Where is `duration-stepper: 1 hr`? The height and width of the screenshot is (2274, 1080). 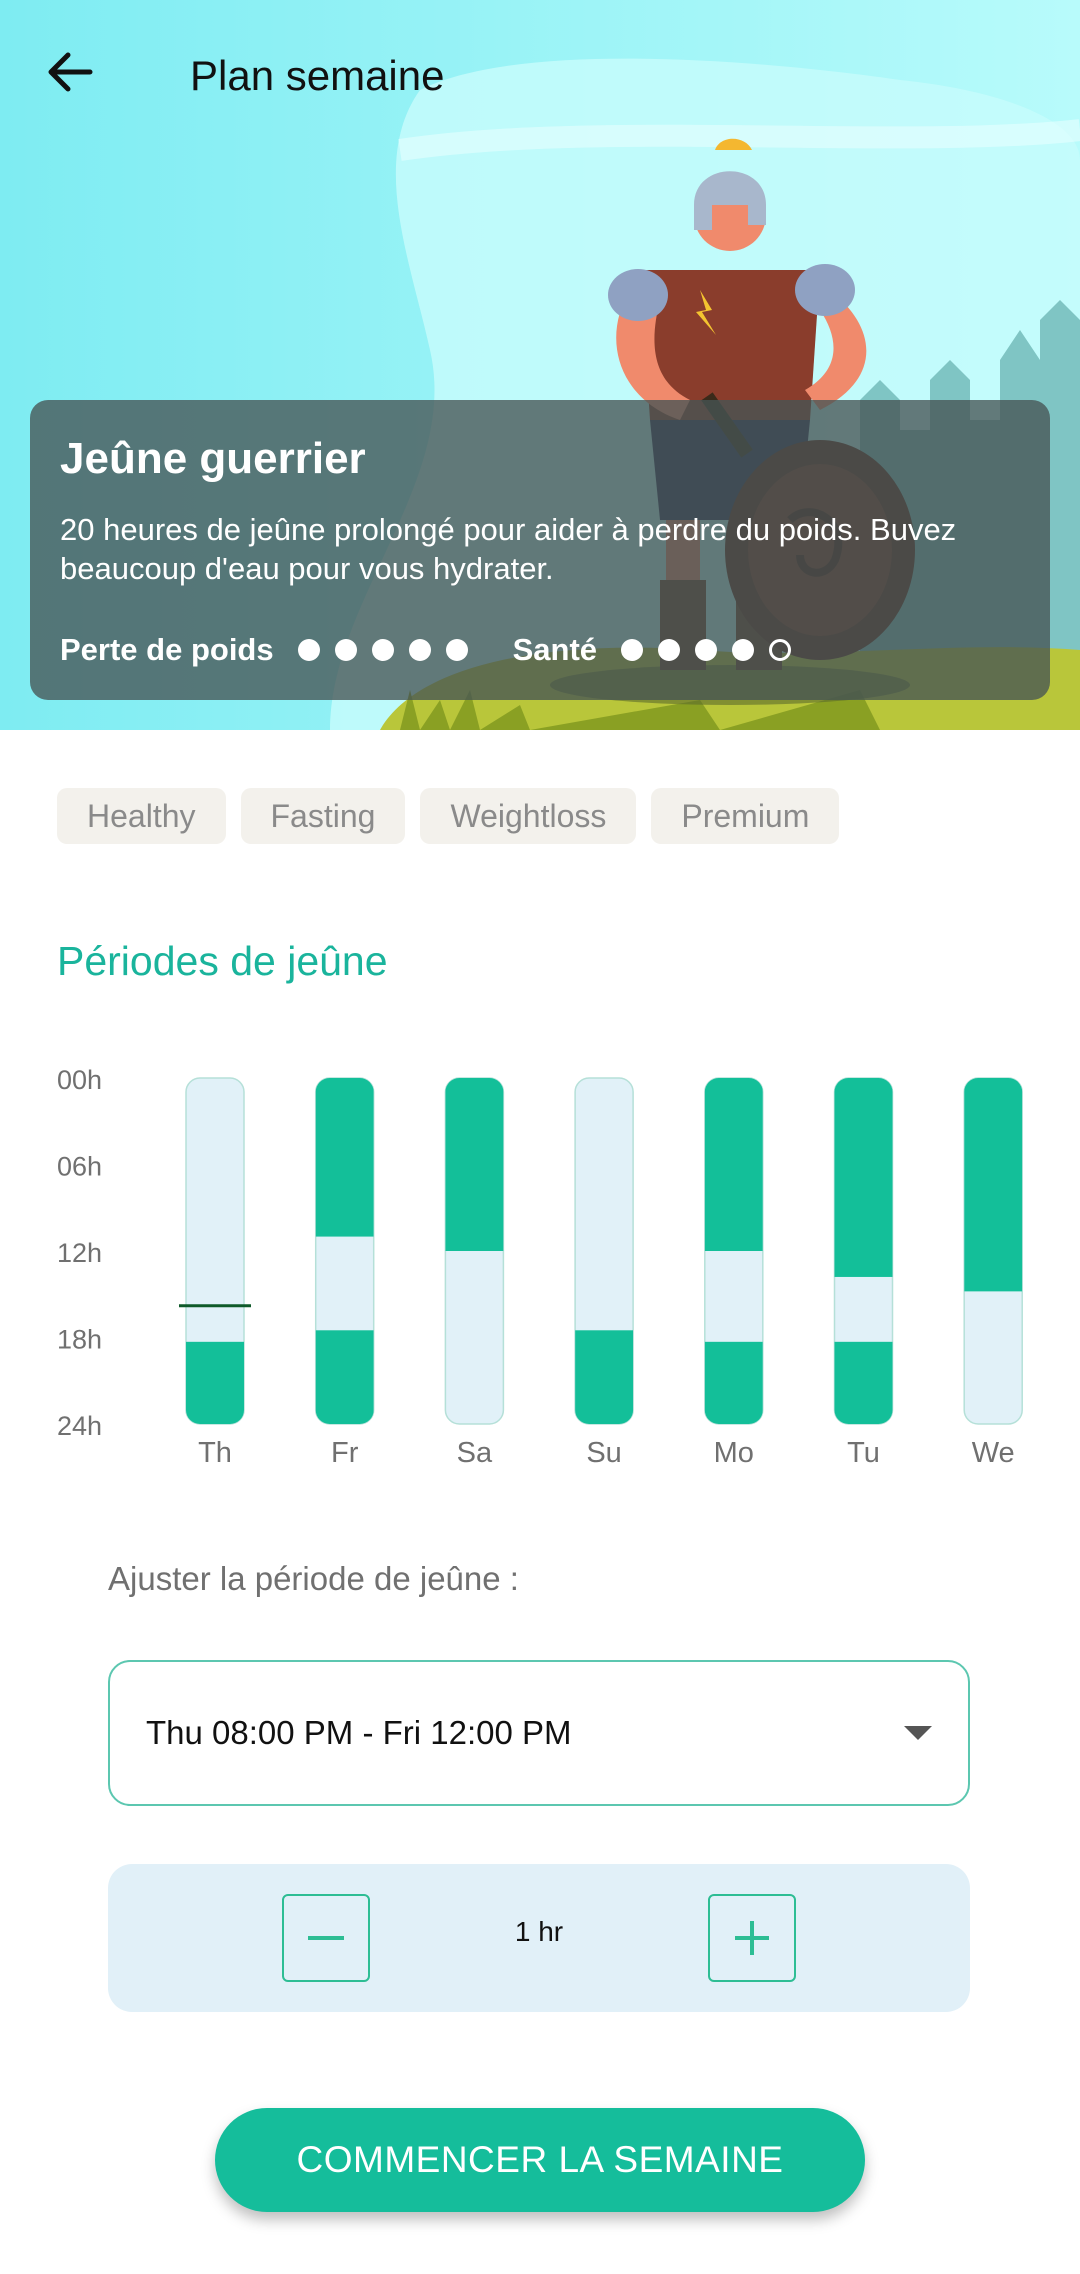
duration-stepper: 1 hr is located at coordinates (539, 1938).